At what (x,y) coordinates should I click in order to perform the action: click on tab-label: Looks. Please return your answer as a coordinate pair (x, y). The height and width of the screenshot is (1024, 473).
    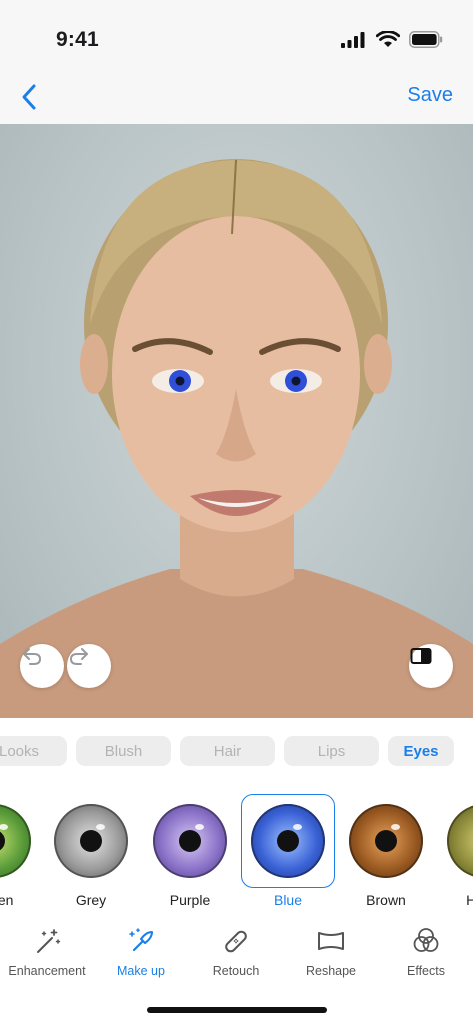
    Looking at the image, I should click on (20, 751).